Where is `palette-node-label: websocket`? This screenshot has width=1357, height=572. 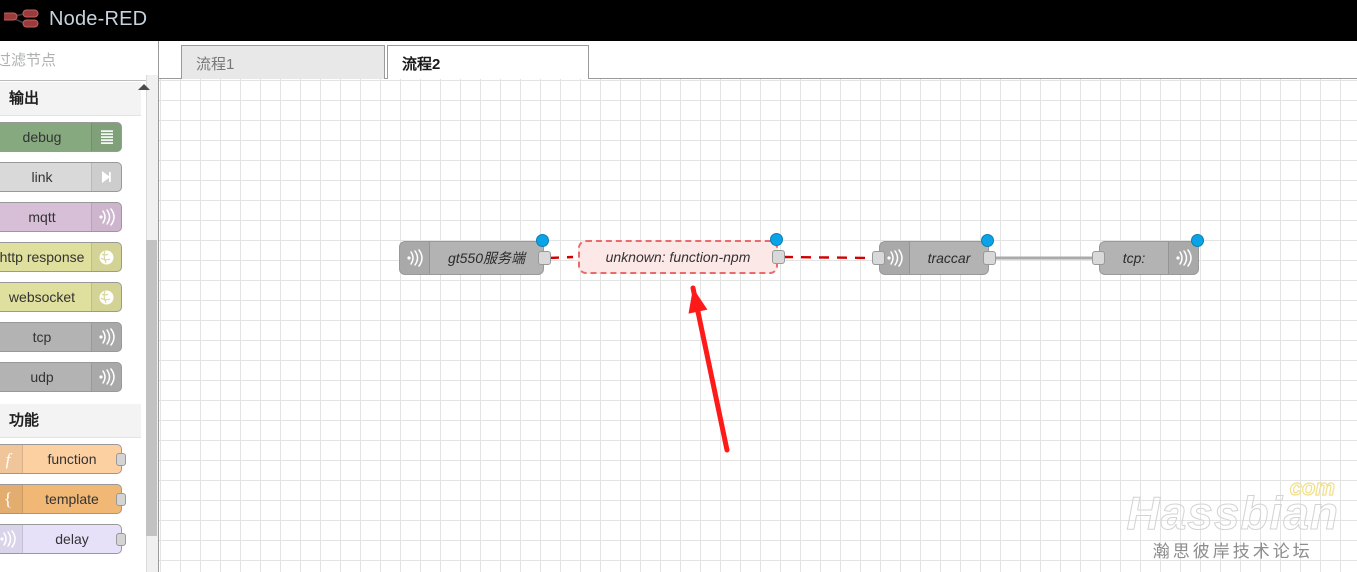 palette-node-label: websocket is located at coordinates (42, 297).